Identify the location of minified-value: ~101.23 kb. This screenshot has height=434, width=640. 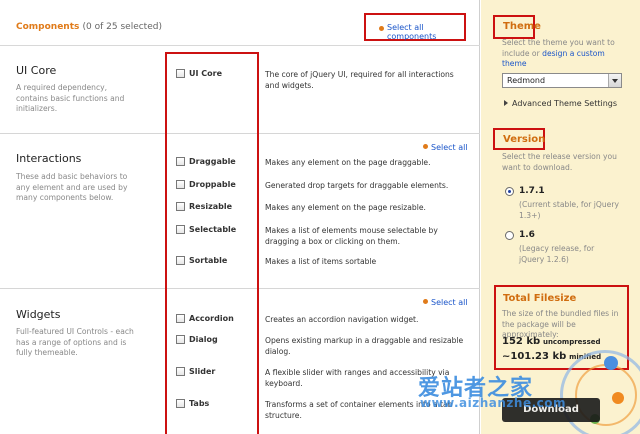
(534, 356).